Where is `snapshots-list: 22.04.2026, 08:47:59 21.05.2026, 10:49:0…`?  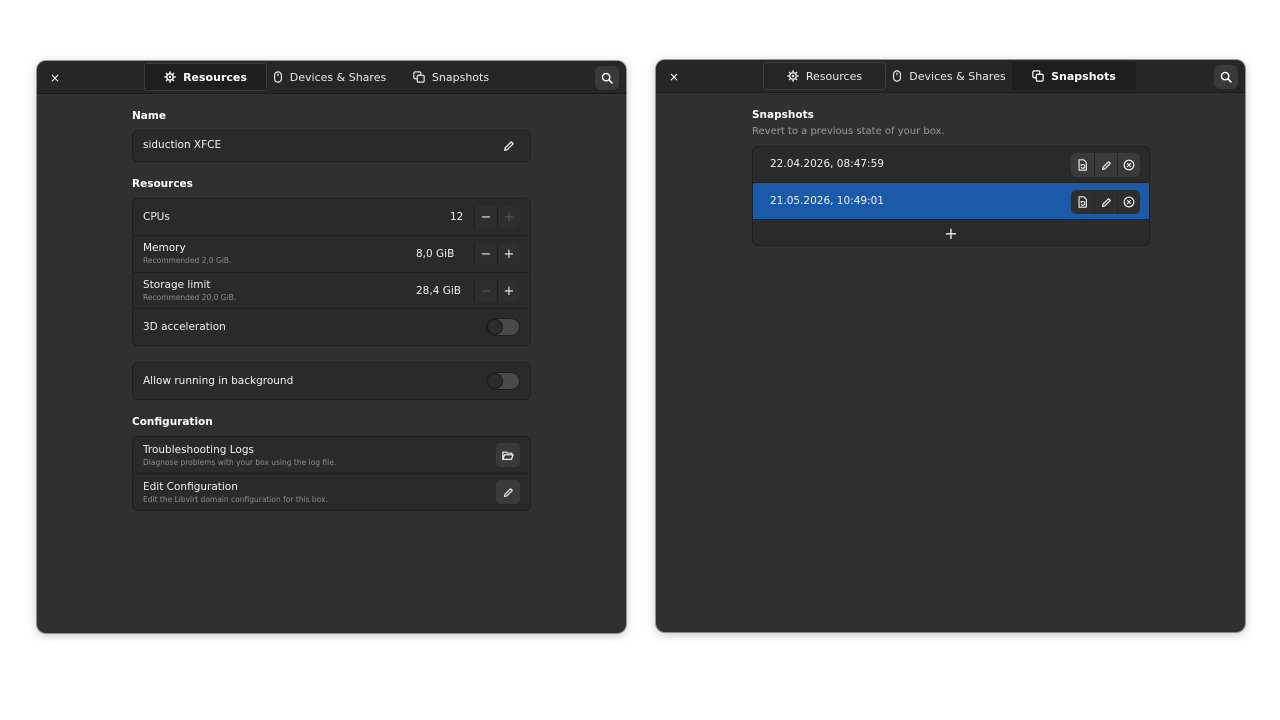 snapshots-list: 22.04.2026, 08:47:59 21.05.2026, 10:49:0… is located at coordinates (951, 196).